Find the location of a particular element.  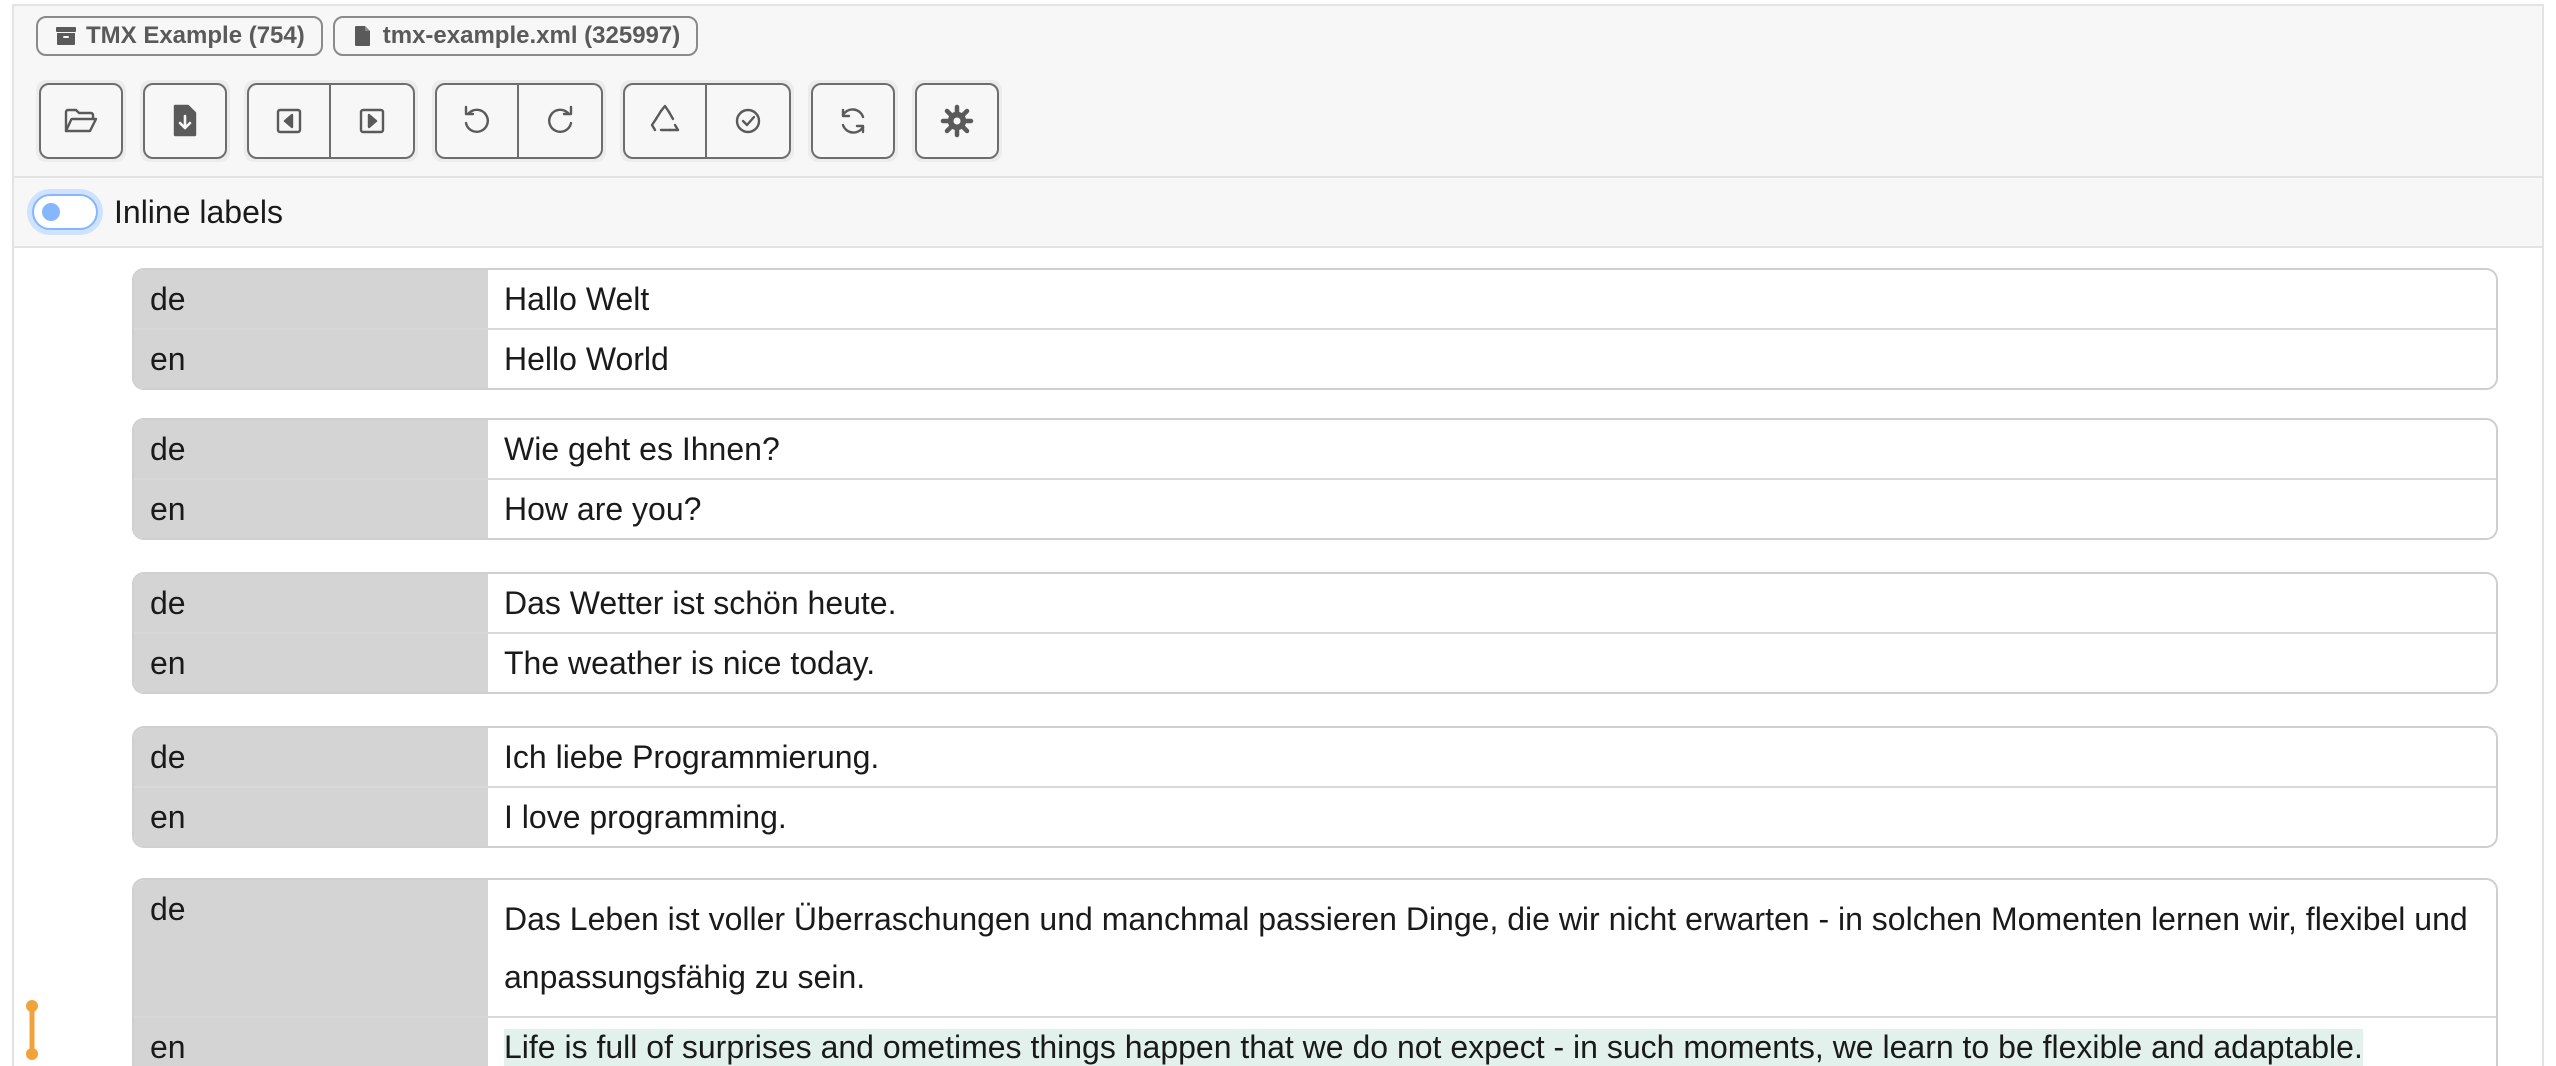

undo-button is located at coordinates (477, 121).